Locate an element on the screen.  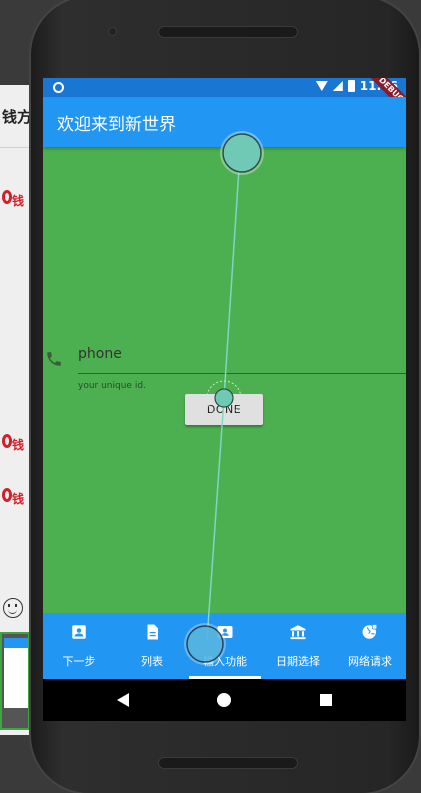
contact-card-icon is located at coordinates (79, 632).